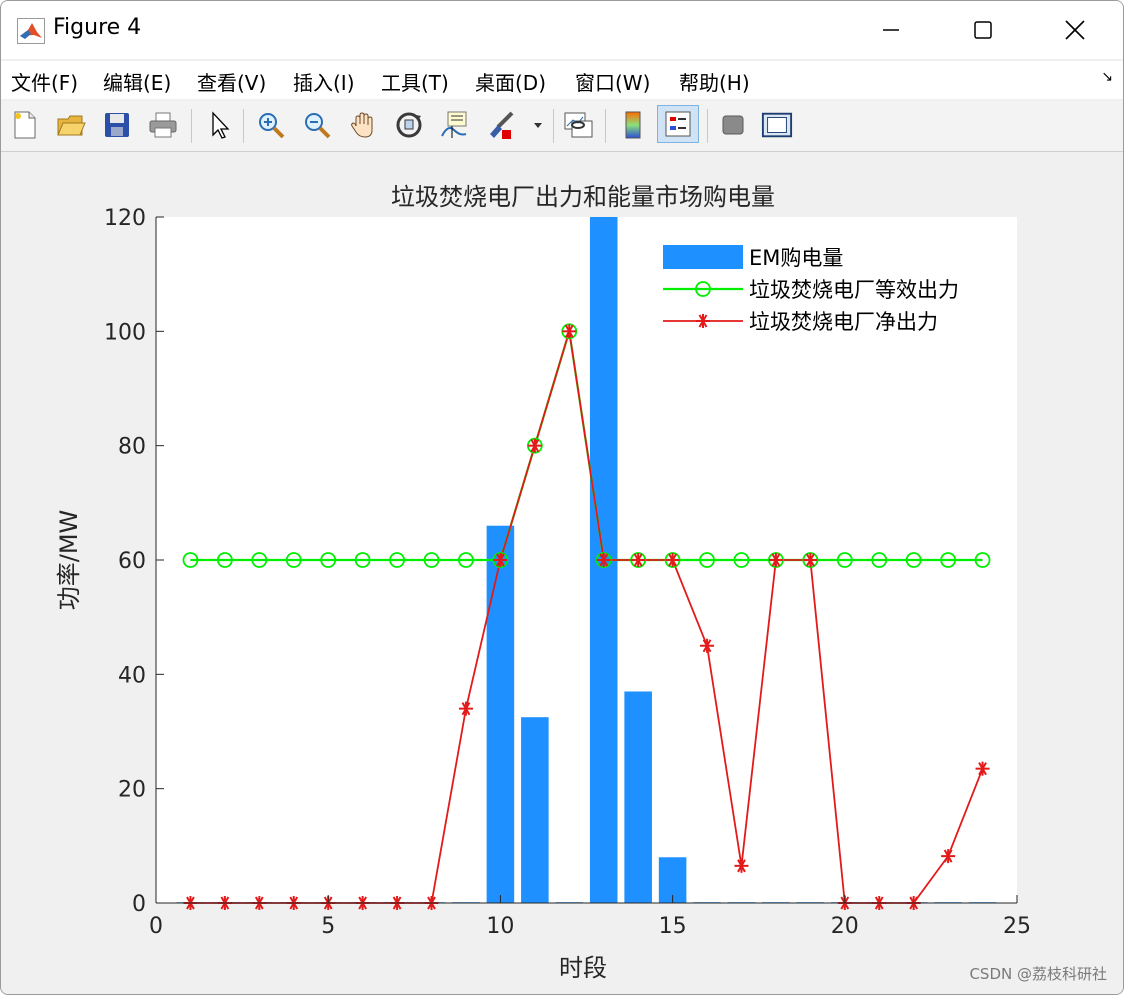  Describe the element at coordinates (510, 81) in the screenshot. I see `menu-desktop: 桌面(D)` at that location.